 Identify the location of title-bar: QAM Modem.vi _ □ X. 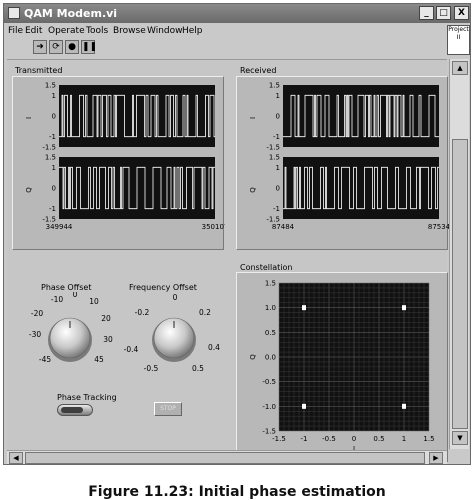
(237, 13).